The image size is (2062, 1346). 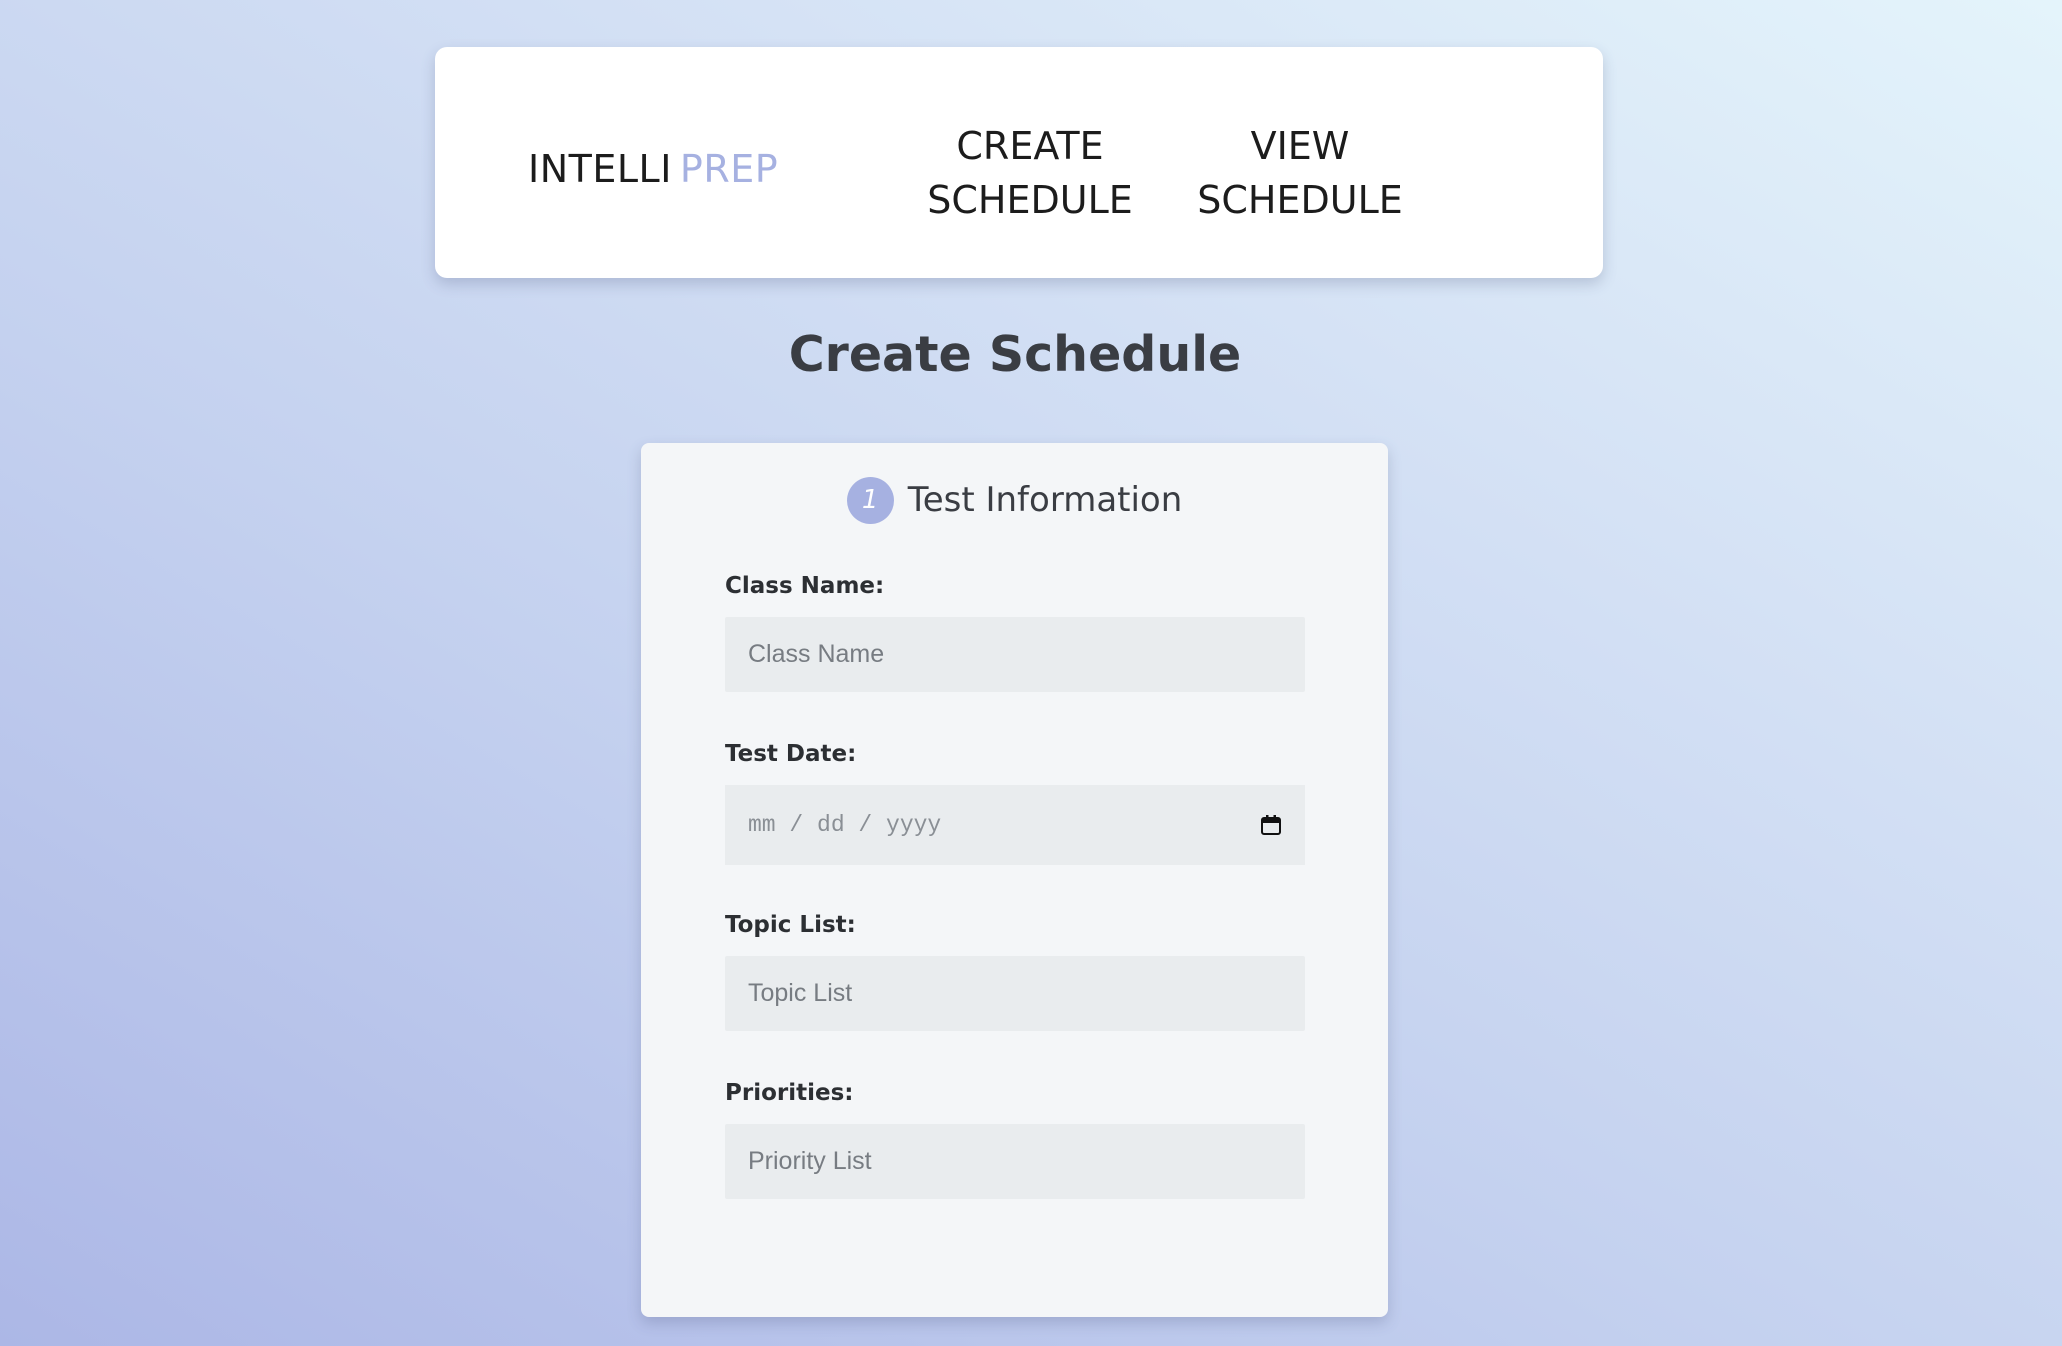 What do you see at coordinates (1300, 146) in the screenshot?
I see `nav-view-schedule-line1: VIEW` at bounding box center [1300, 146].